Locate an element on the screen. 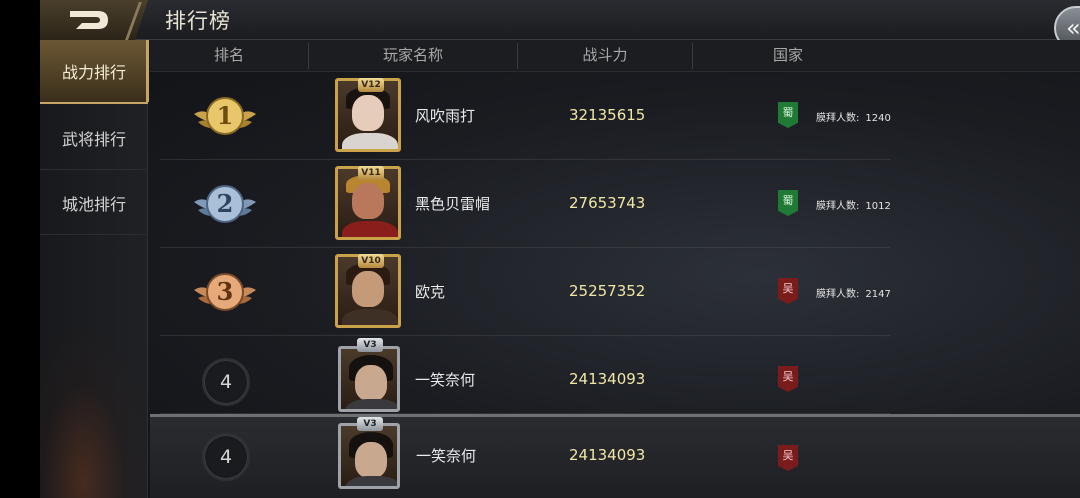  sidebar-item-label: 武将排行 is located at coordinates (93, 139).